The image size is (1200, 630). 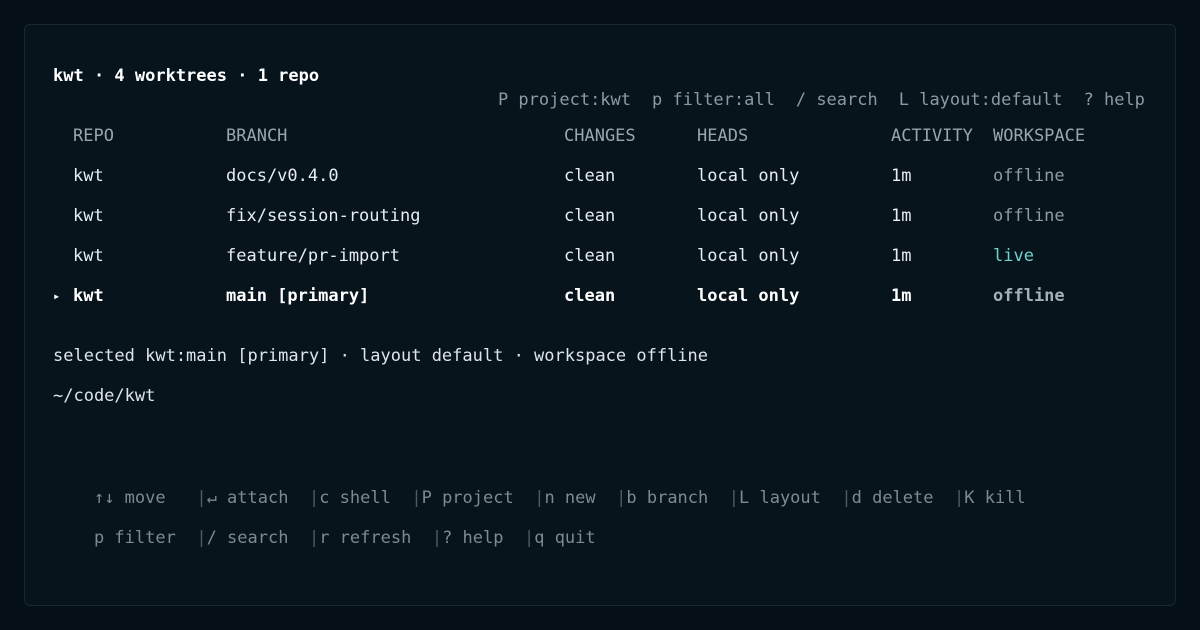 What do you see at coordinates (981, 100) in the screenshot?
I see `hint-layout: L layout:default` at bounding box center [981, 100].